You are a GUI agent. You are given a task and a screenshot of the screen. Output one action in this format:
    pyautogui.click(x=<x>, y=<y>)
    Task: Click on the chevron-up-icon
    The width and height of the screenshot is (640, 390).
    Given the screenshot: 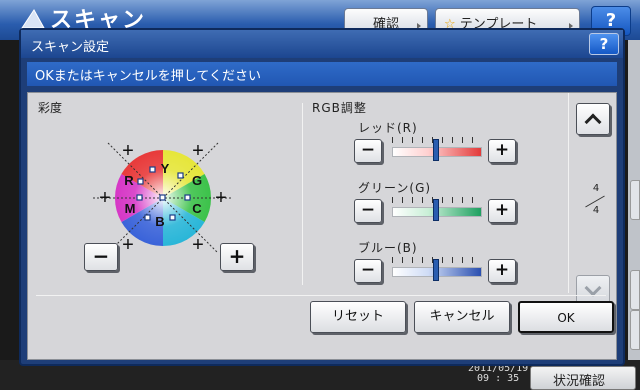 What is the action you would take?
    pyautogui.click(x=593, y=122)
    